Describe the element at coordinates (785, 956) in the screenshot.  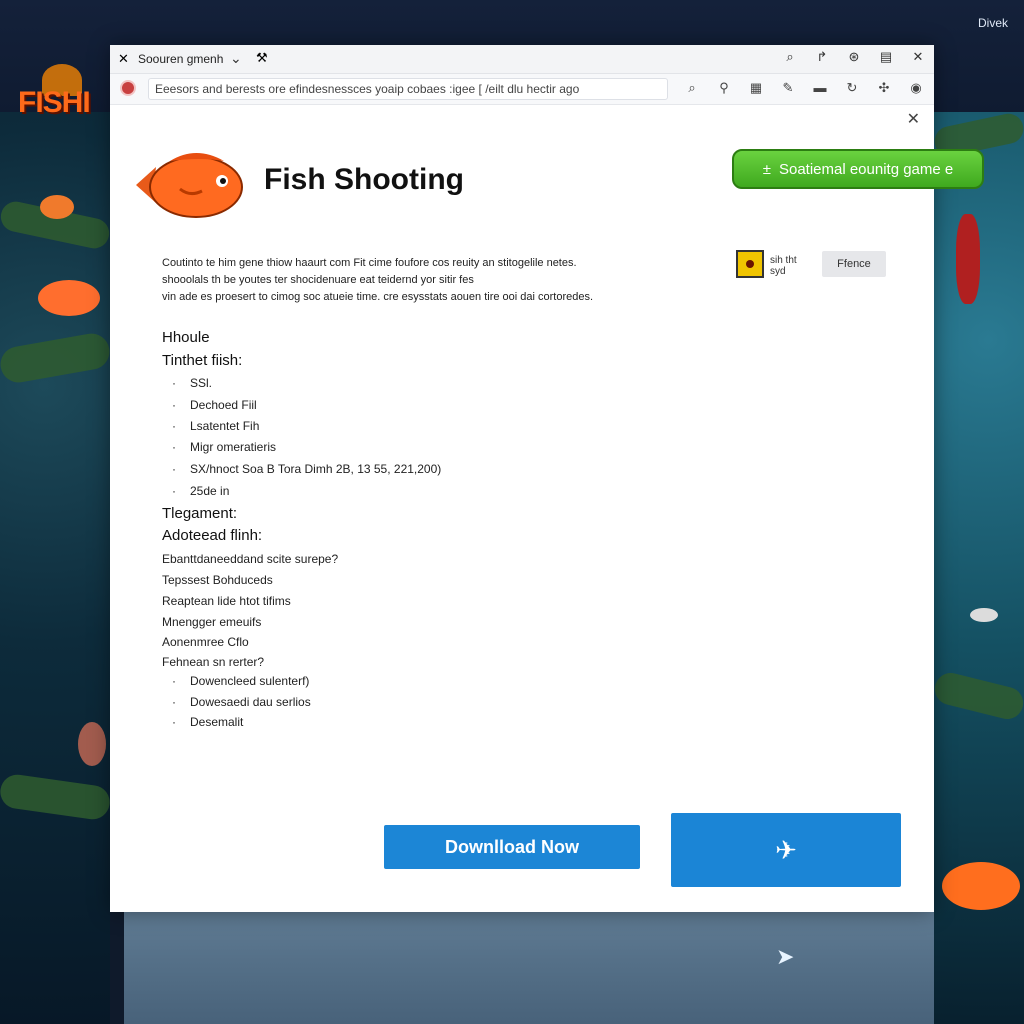
I see `arrow-icon: ➤` at that location.